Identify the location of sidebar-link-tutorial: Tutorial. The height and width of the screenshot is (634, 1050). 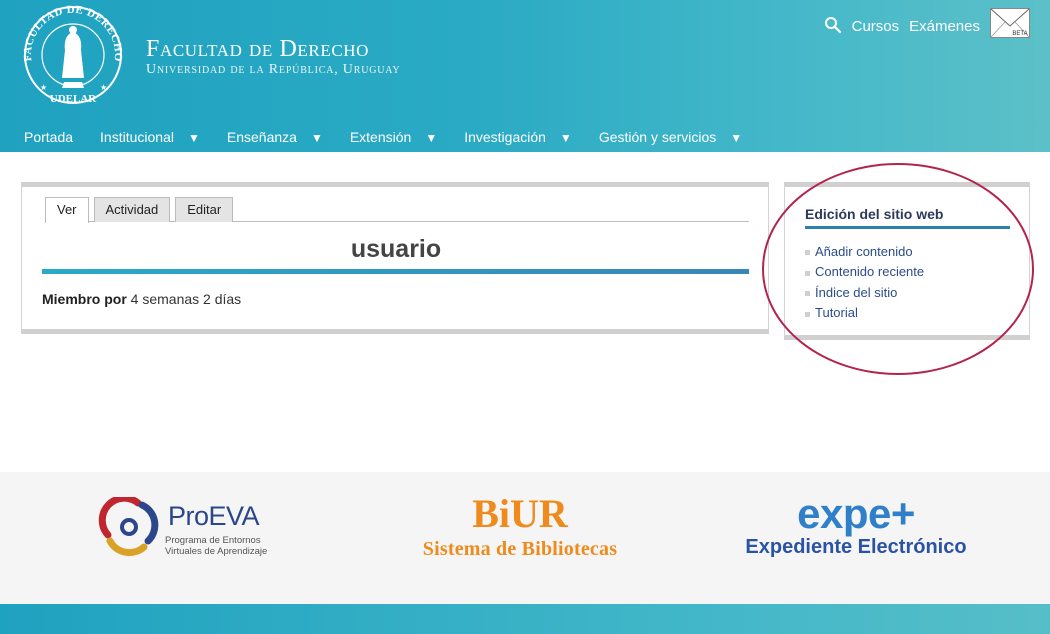
(864, 313).